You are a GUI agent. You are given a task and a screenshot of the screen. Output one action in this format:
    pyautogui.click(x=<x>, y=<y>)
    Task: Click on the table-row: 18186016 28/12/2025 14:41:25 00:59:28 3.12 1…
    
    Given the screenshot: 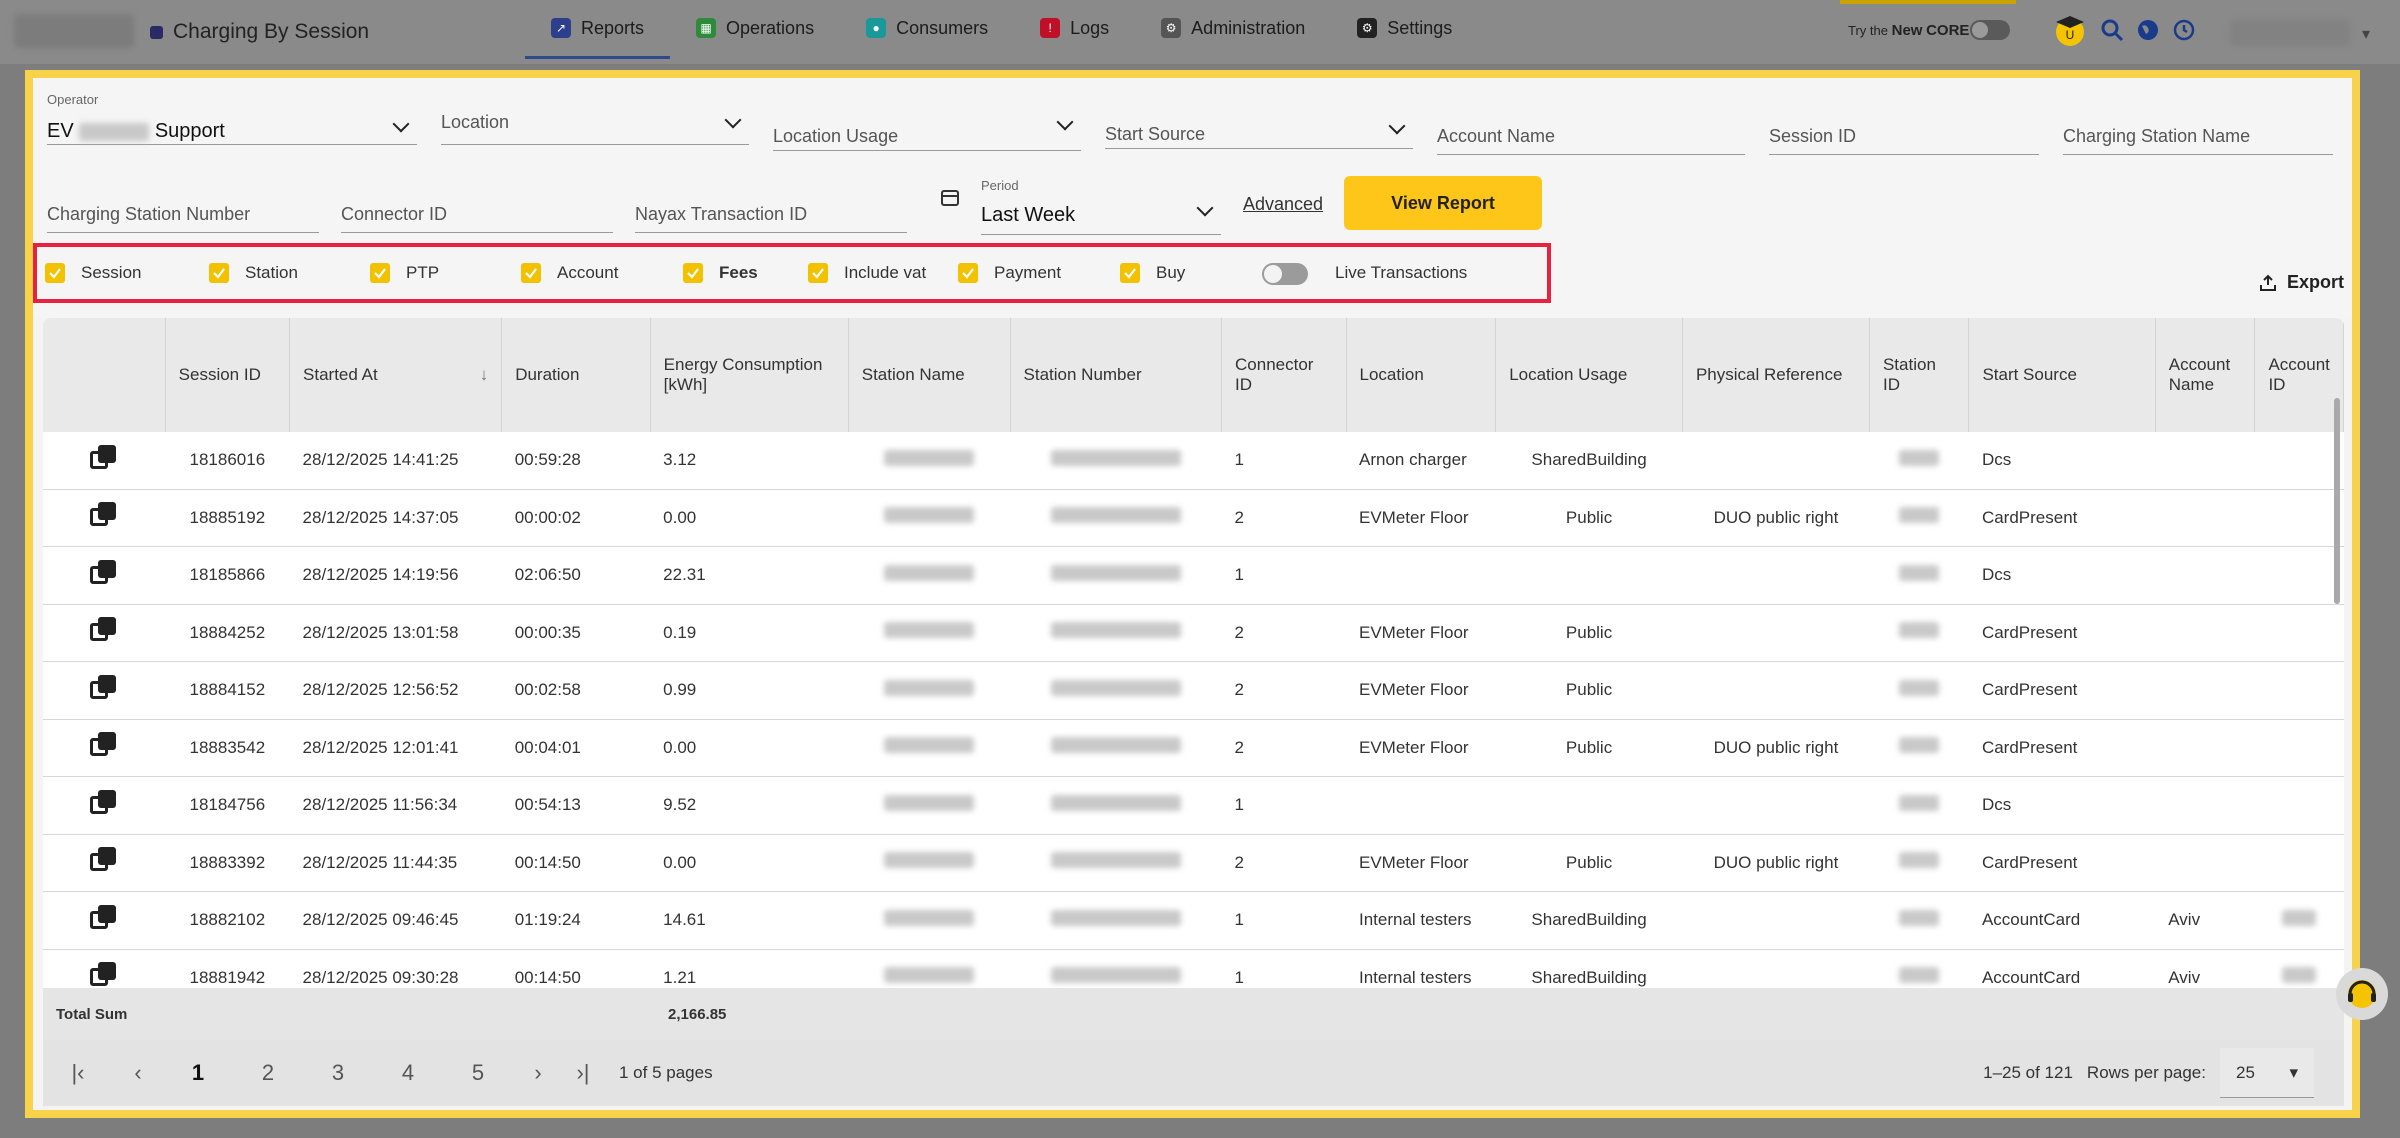 What is the action you would take?
    pyautogui.click(x=1193, y=461)
    